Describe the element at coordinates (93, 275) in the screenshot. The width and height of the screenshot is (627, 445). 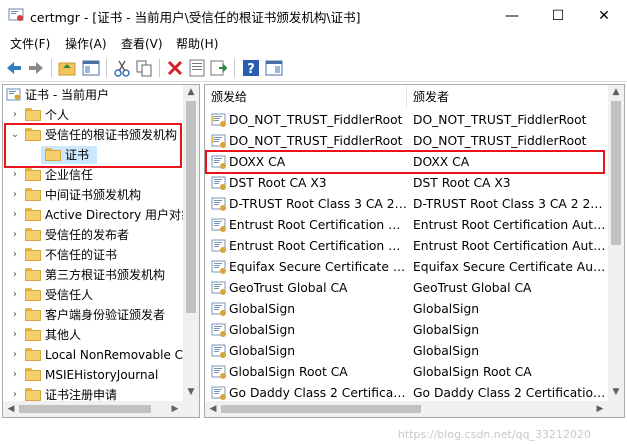
I see `tree-item-third-party-root: › 第三方根证书颁发机构` at that location.